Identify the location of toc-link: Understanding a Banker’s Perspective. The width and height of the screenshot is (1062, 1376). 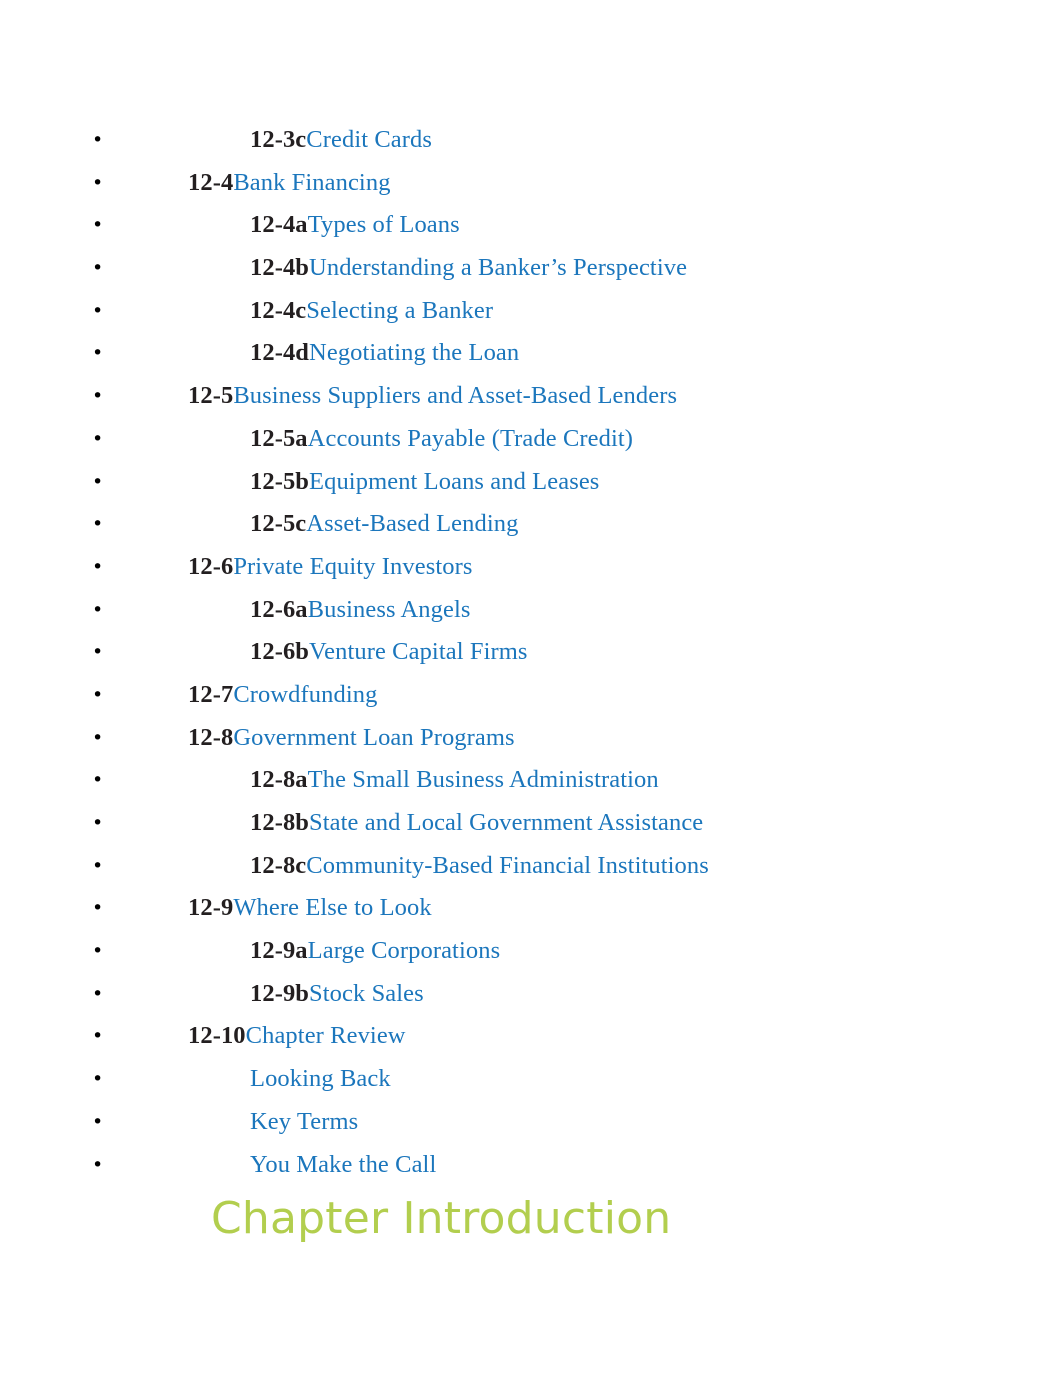
(498, 267).